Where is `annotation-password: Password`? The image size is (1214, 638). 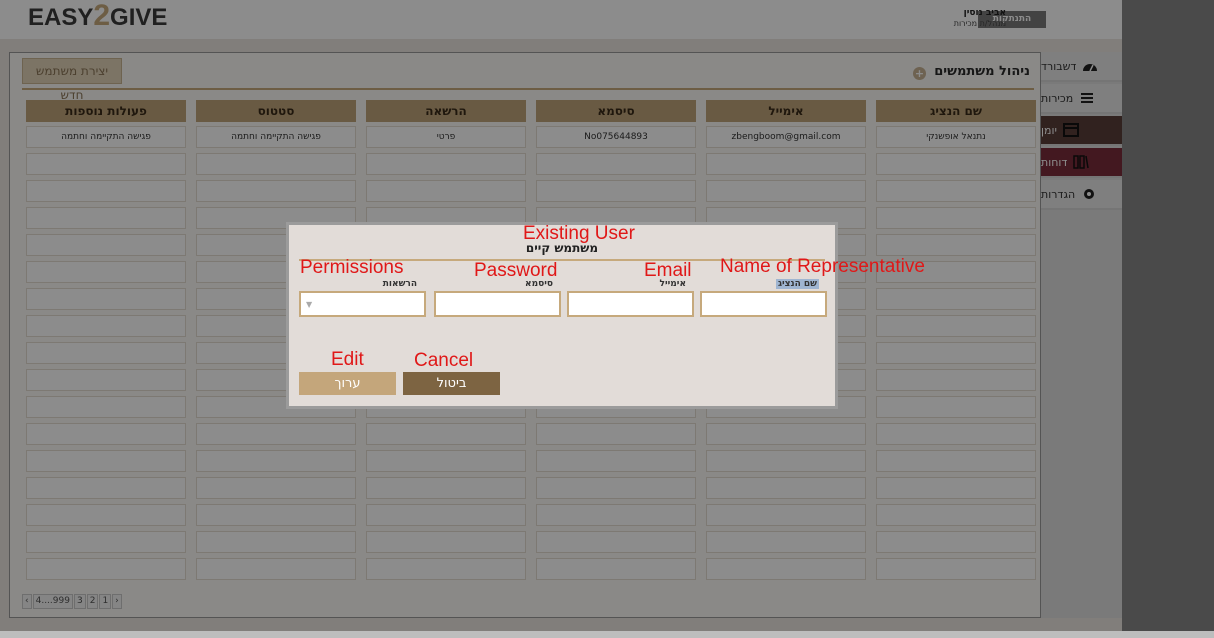 annotation-password: Password is located at coordinates (516, 270).